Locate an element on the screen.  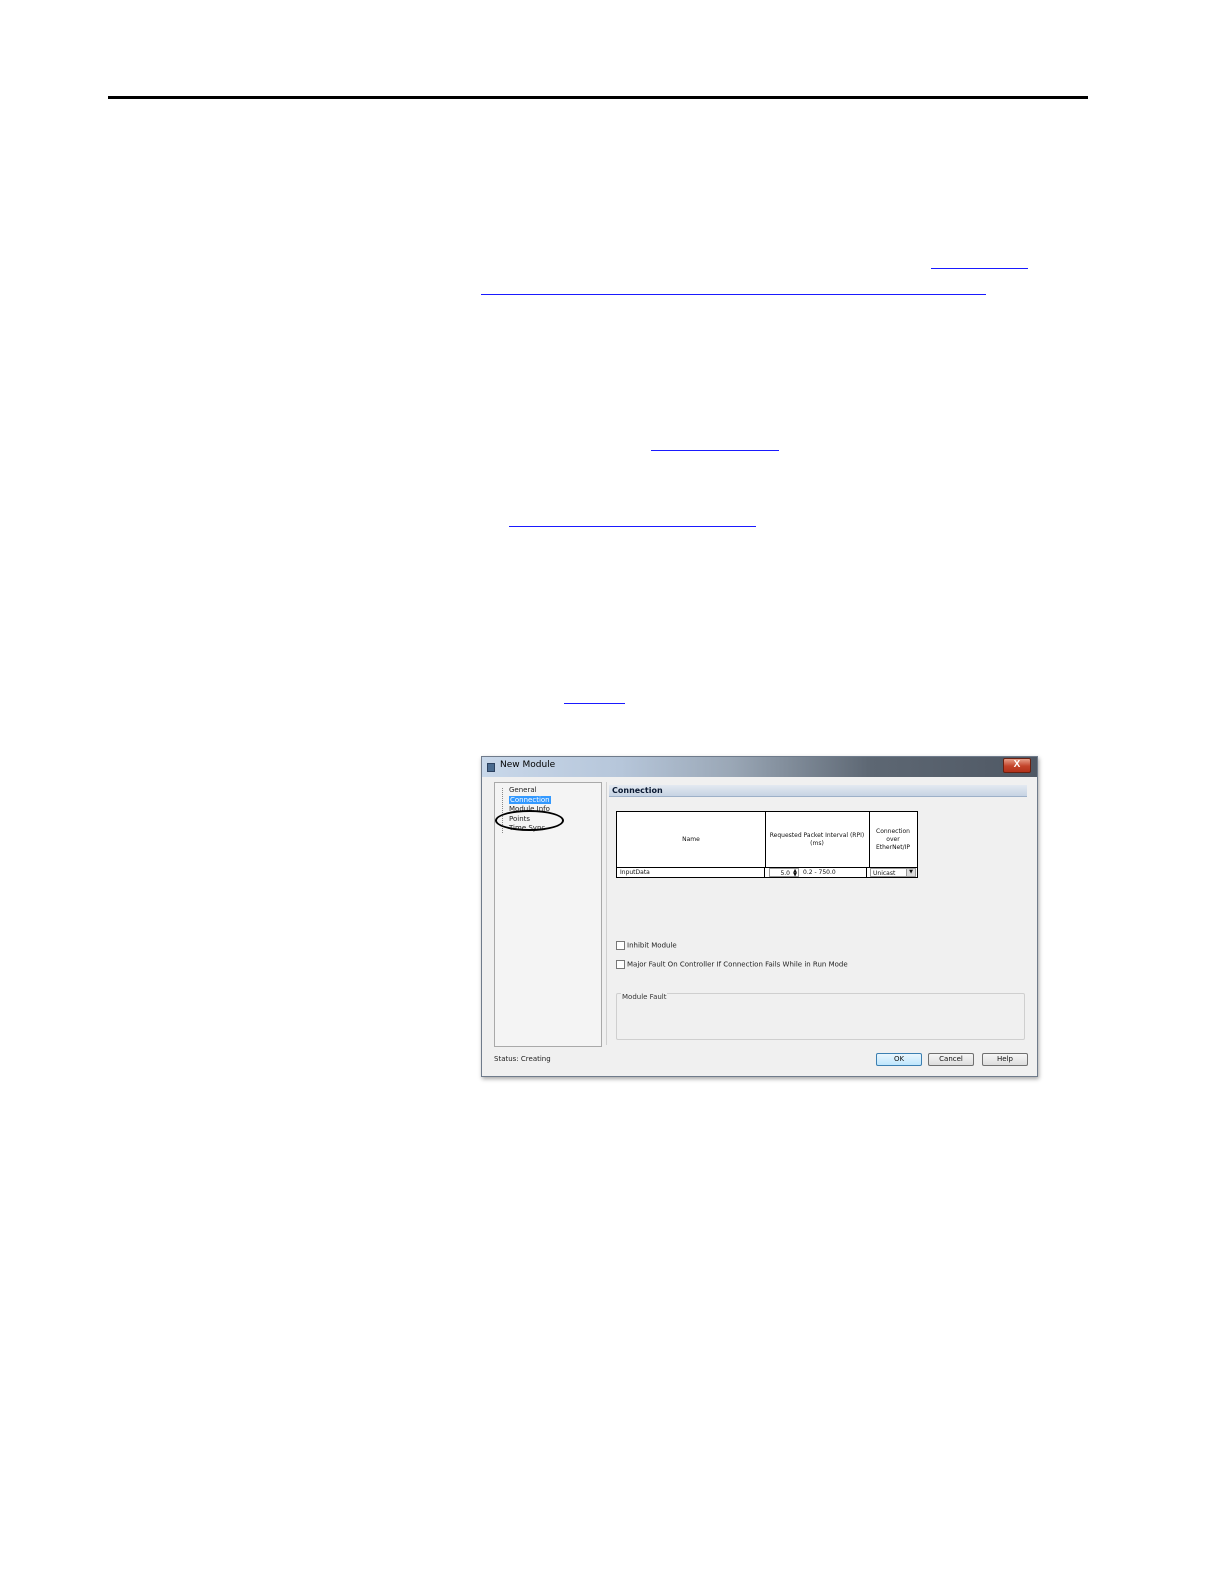
column-header-connection: Connection over EtherNet/IP is located at coordinates (893, 839).